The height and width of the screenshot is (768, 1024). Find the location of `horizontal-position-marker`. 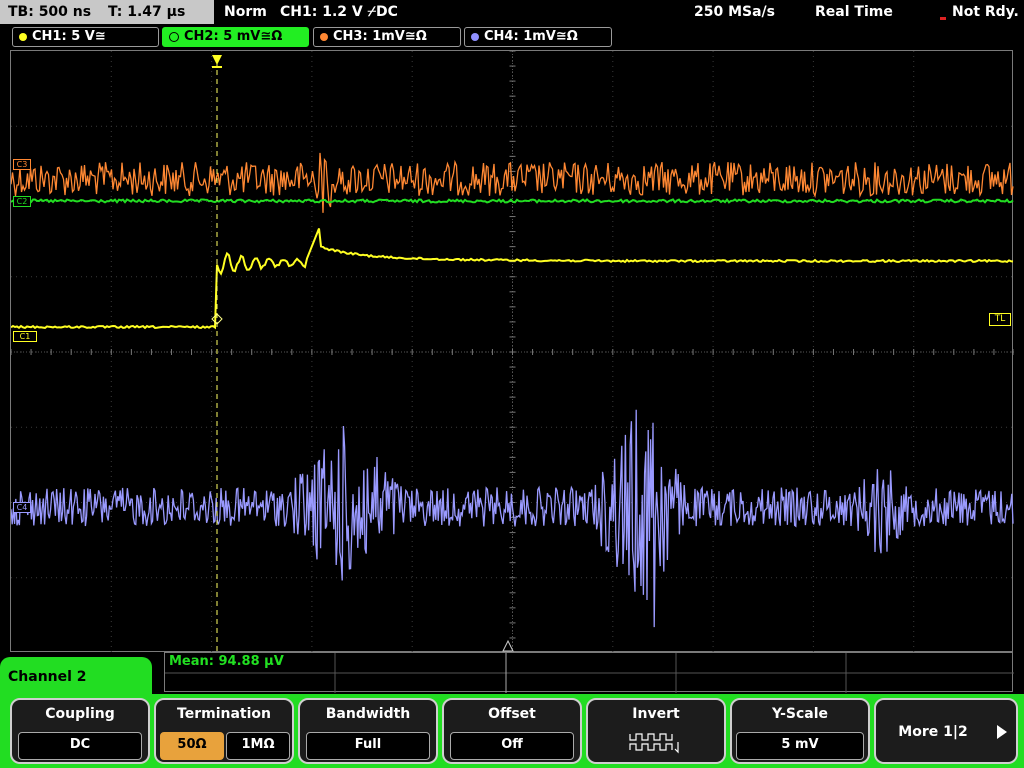

horizontal-position-marker is located at coordinates (508, 645).